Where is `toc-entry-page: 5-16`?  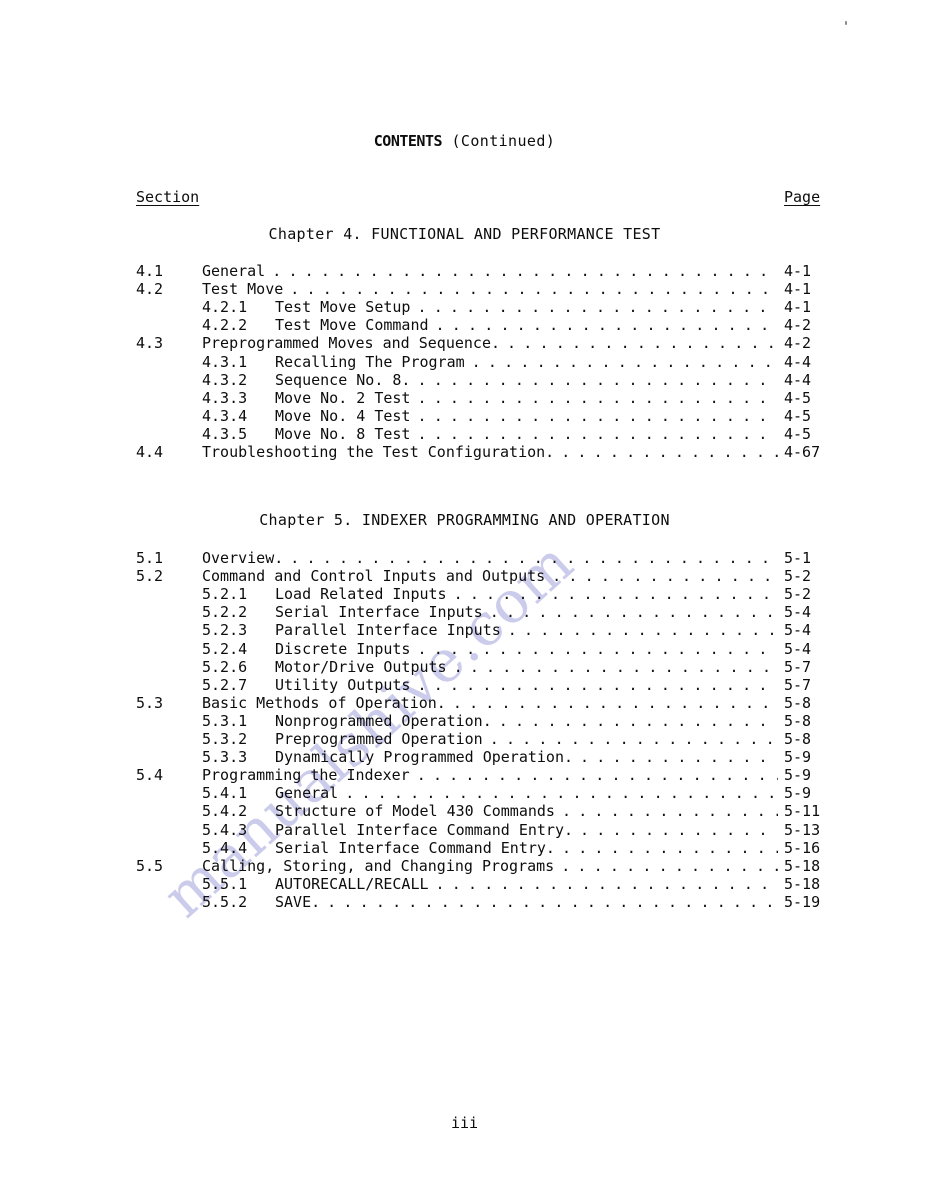 toc-entry-page: 5-16 is located at coordinates (802, 847).